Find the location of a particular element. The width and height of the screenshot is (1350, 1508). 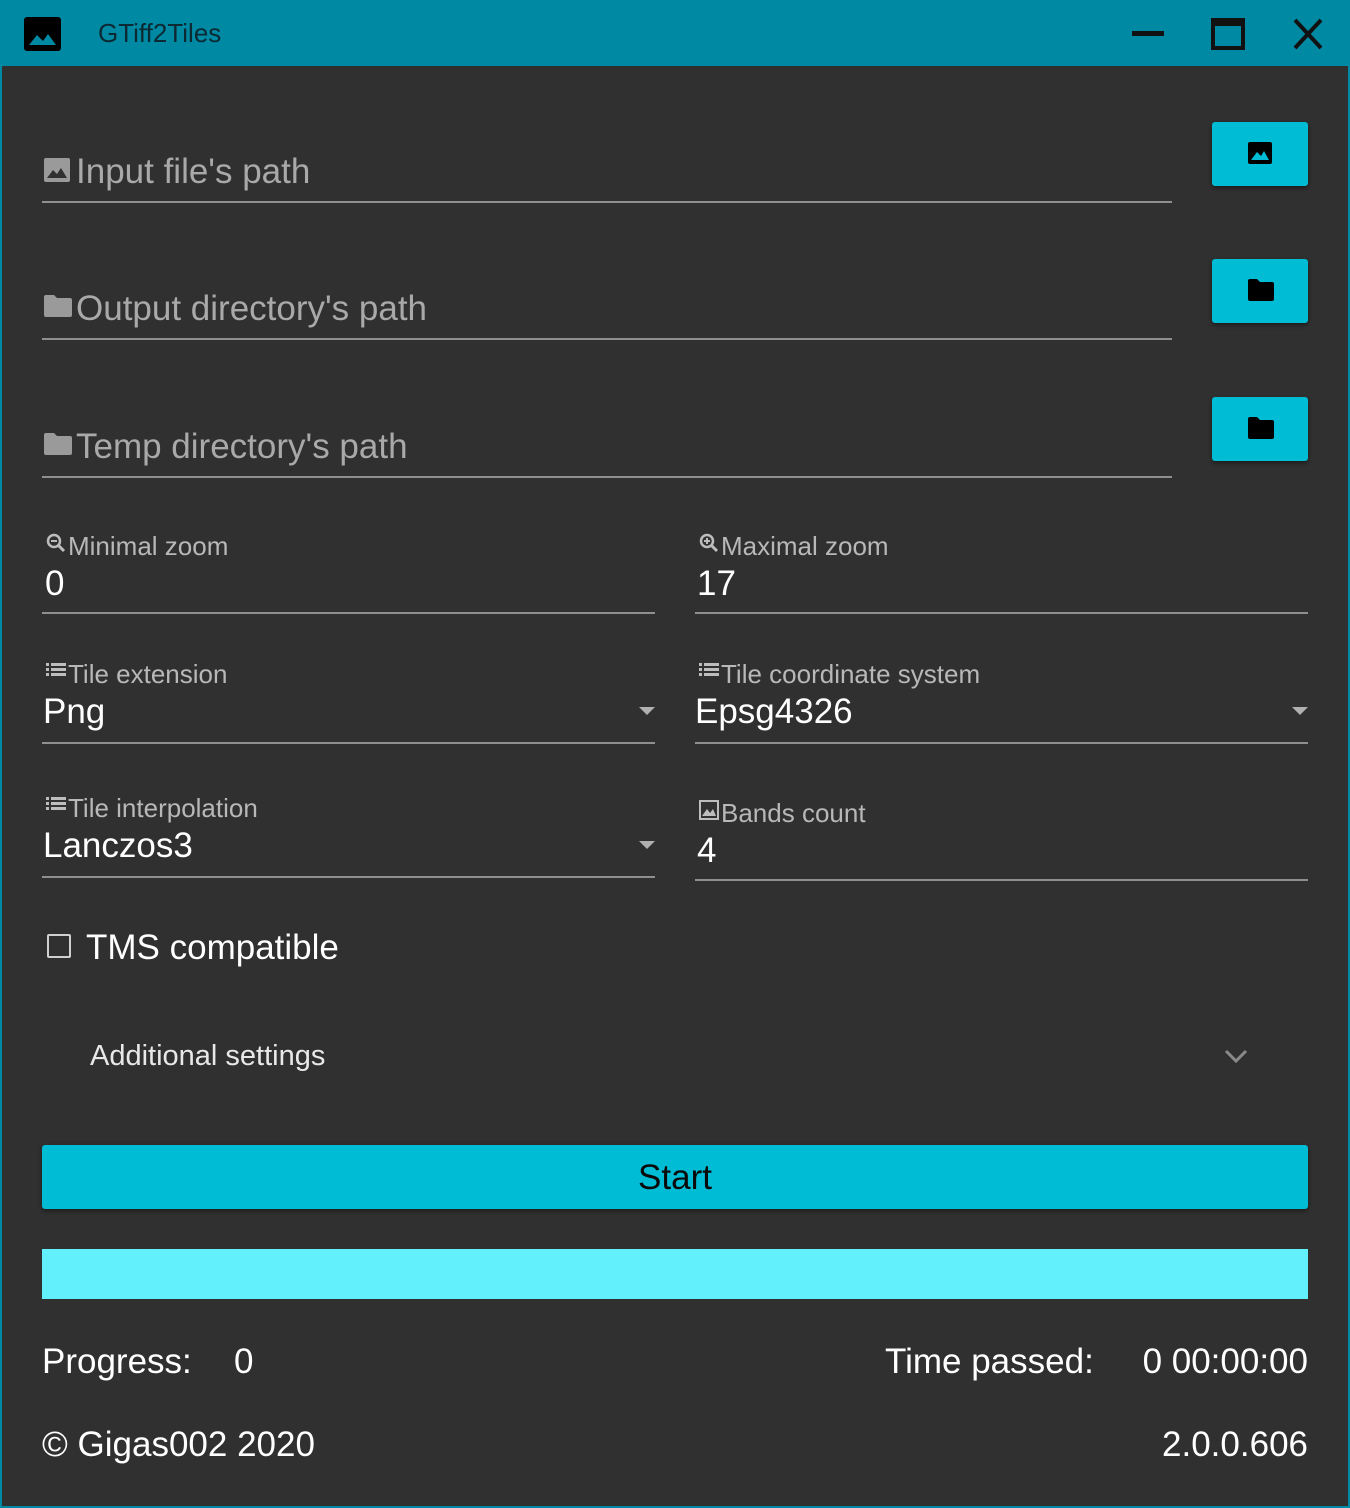

tms-compatible-checkbox is located at coordinates (59, 946).